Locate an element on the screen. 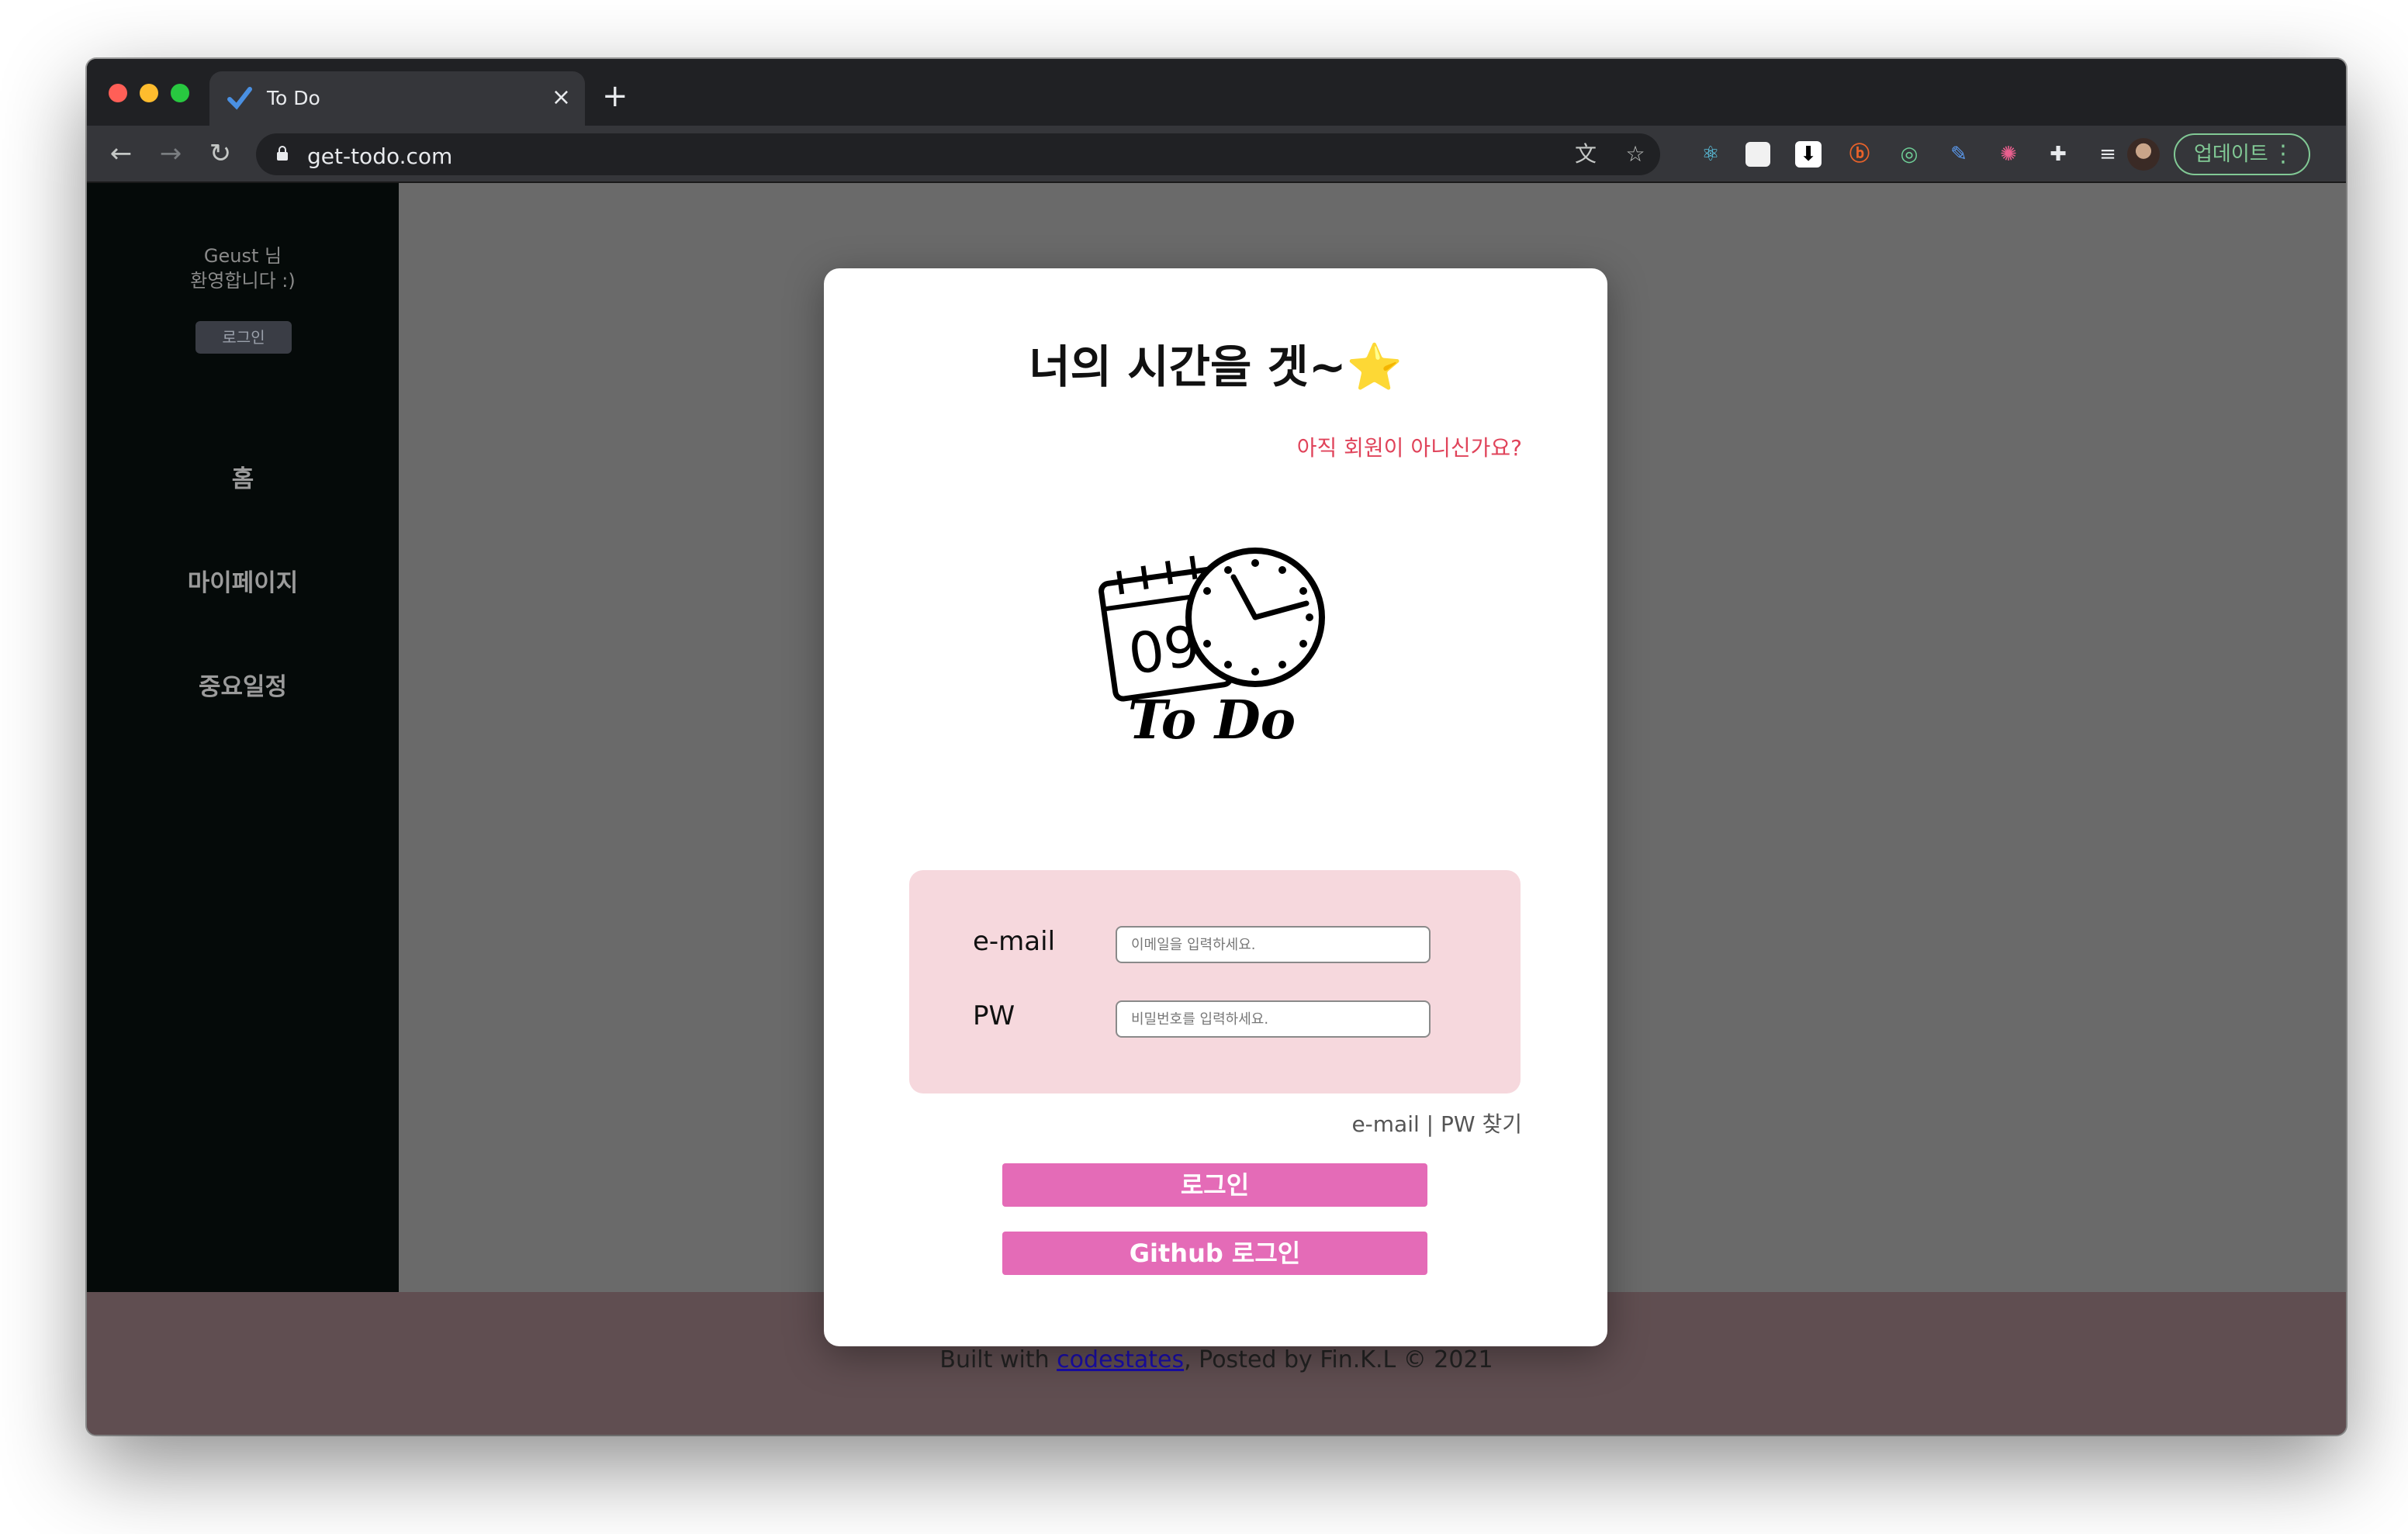 Image resolution: width=2408 pixels, height=1534 pixels. pw-label: PW is located at coordinates (994, 1015).